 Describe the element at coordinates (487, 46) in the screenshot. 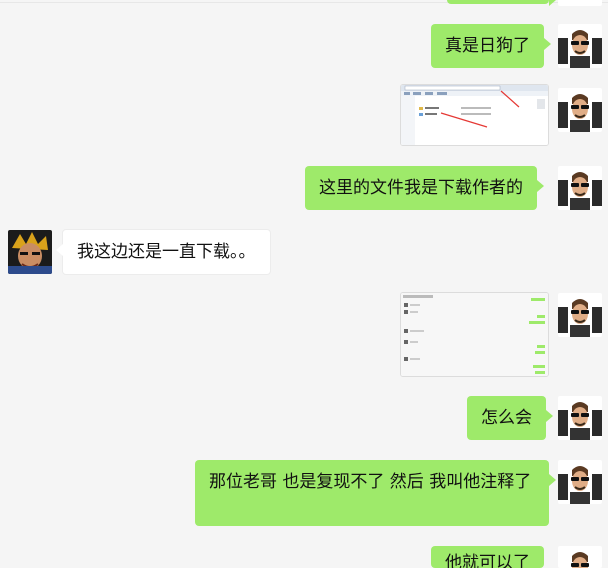

I see `message-text: 真是日狗了` at that location.